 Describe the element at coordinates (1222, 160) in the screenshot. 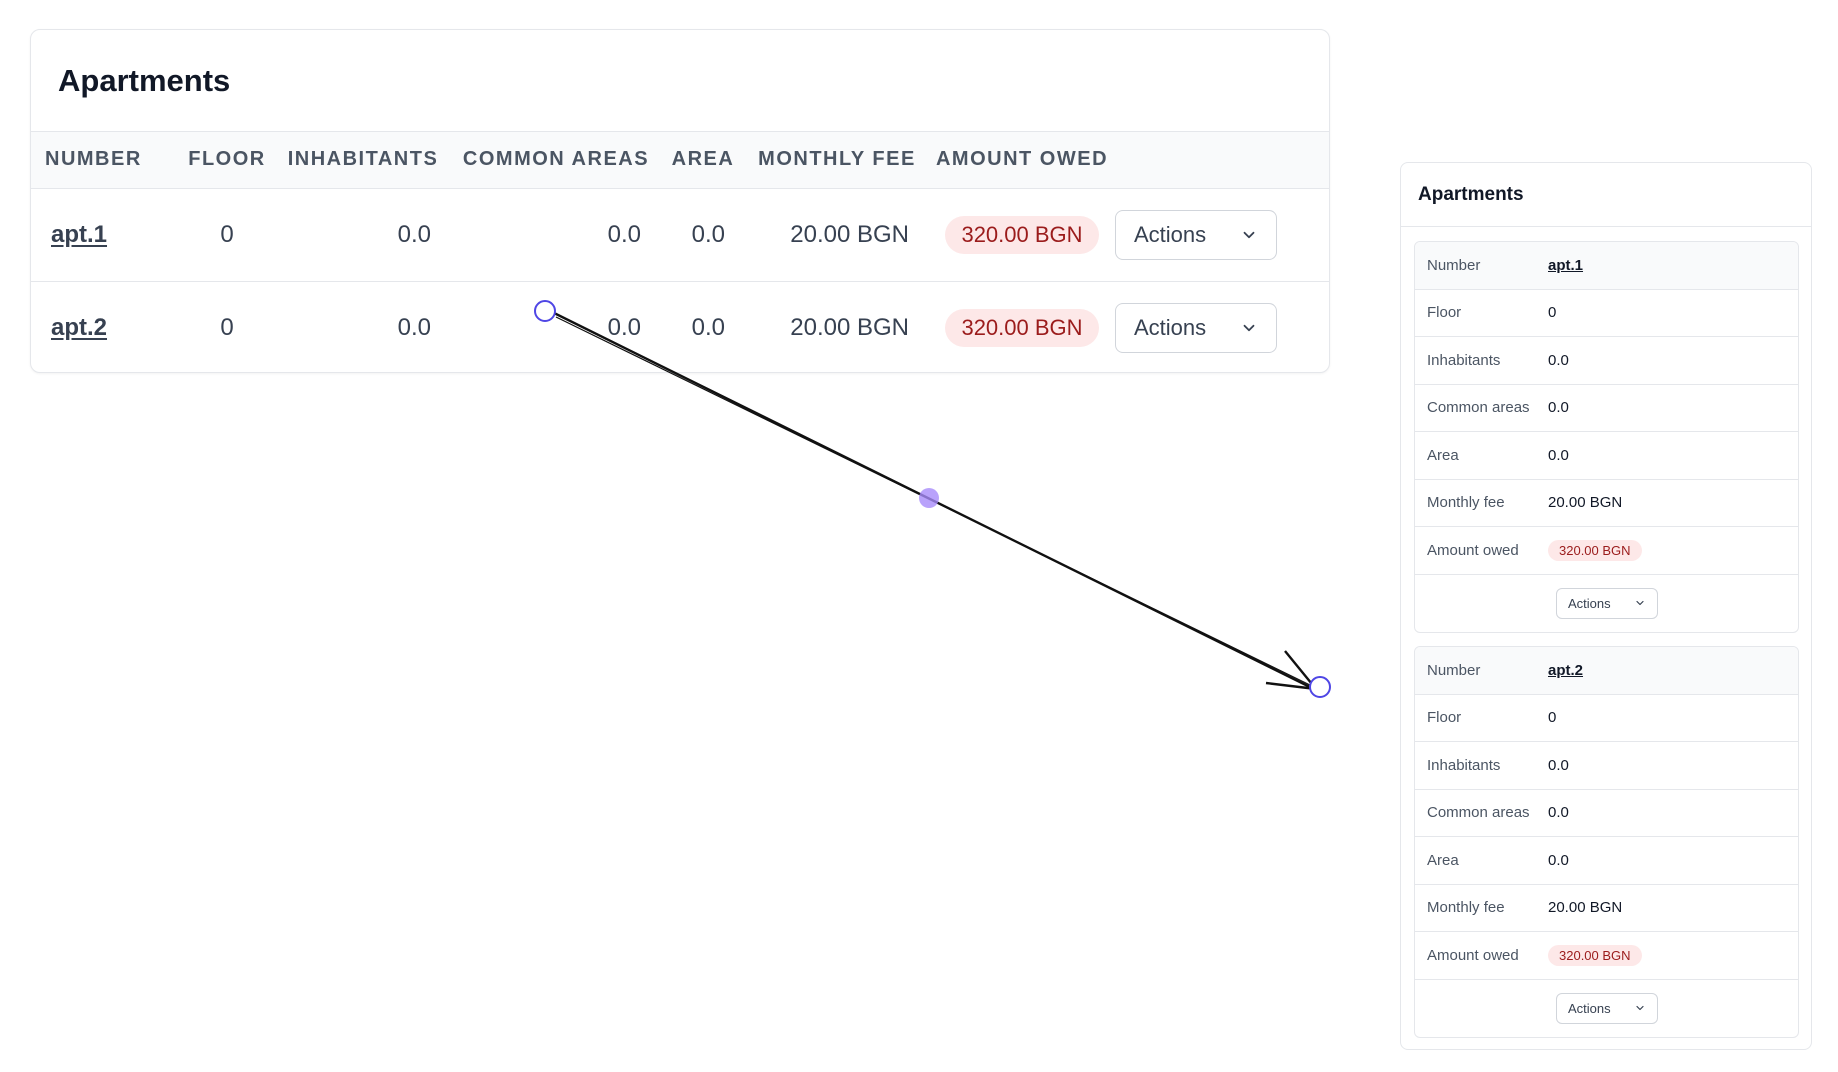

I see `column-header-actions` at that location.